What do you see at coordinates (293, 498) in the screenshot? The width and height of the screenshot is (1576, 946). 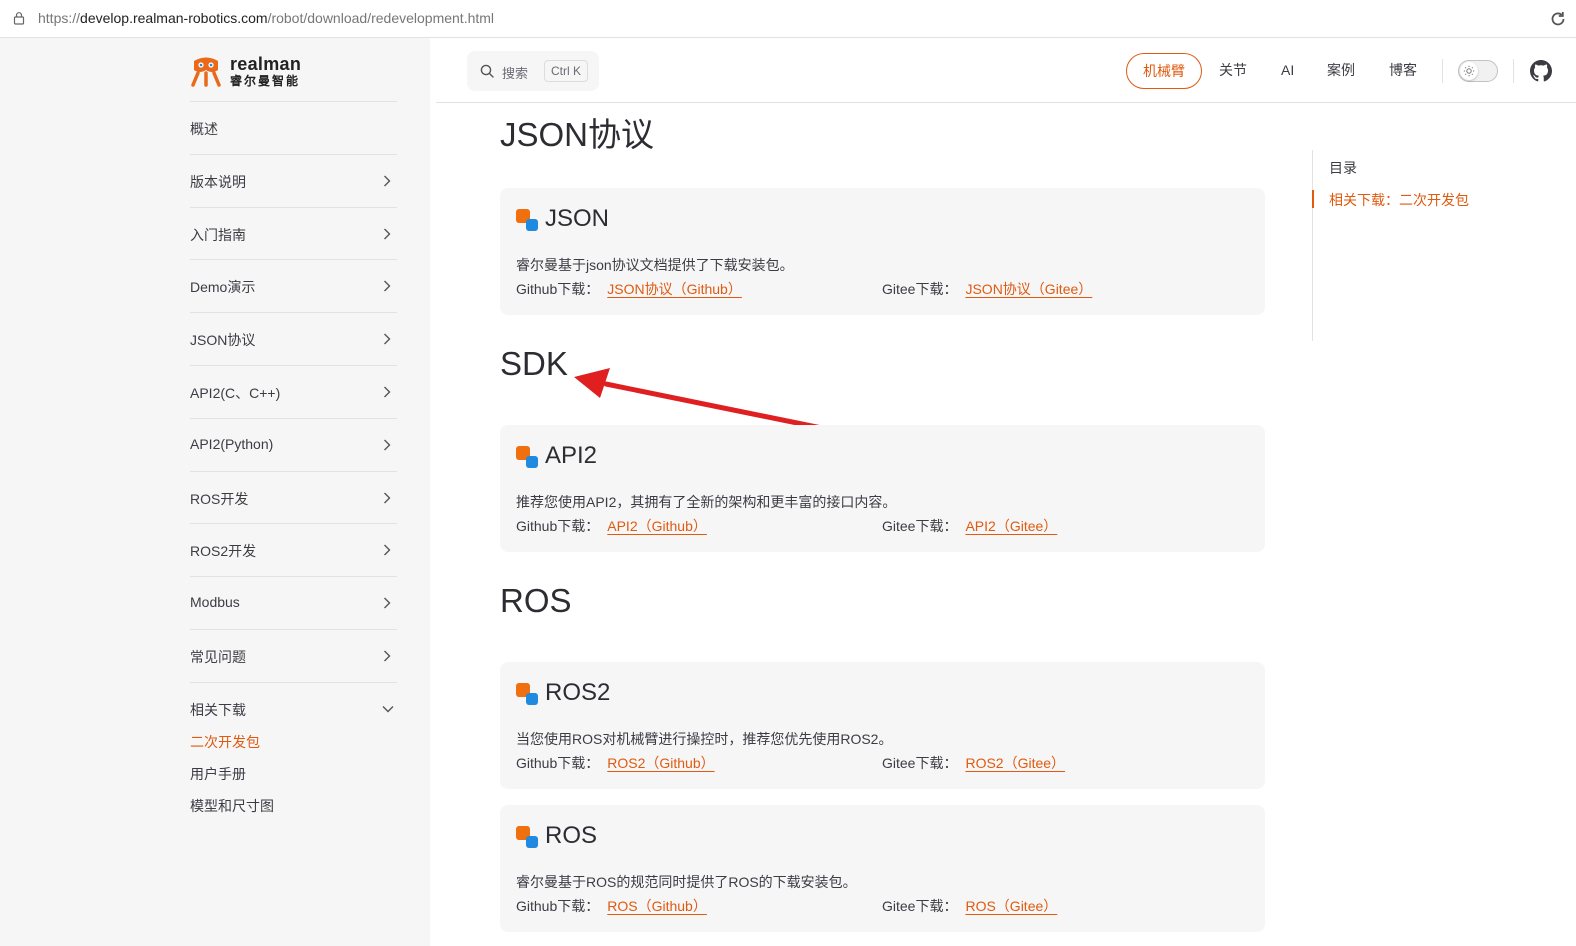 I see `sidebar-item-ros: ROS开发` at bounding box center [293, 498].